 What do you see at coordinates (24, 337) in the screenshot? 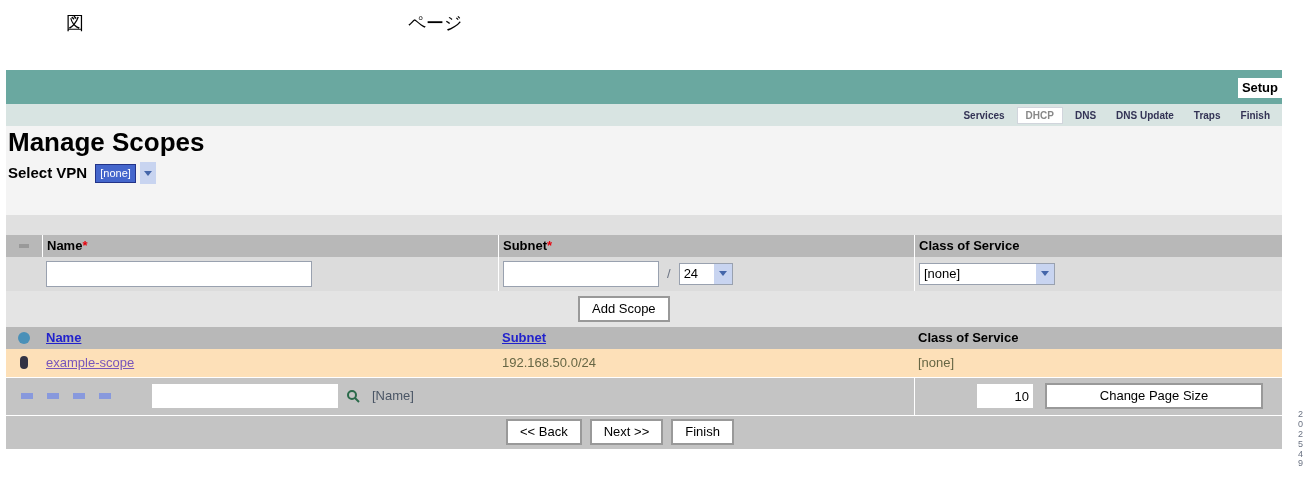
I see `globe-icon` at bounding box center [24, 337].